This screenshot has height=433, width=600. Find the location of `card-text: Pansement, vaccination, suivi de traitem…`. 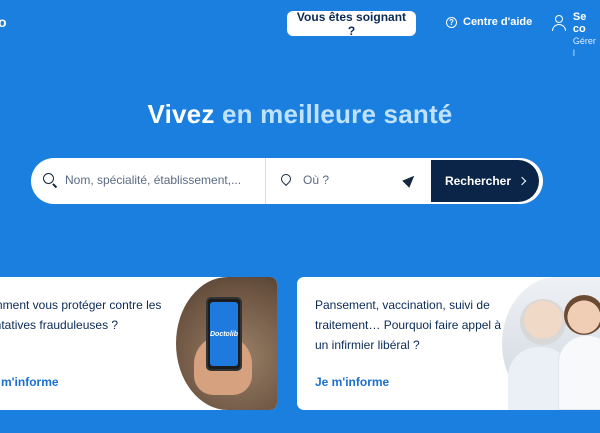

card-text: Pansement, vaccination, suivi de traitem… is located at coordinates (408, 325).